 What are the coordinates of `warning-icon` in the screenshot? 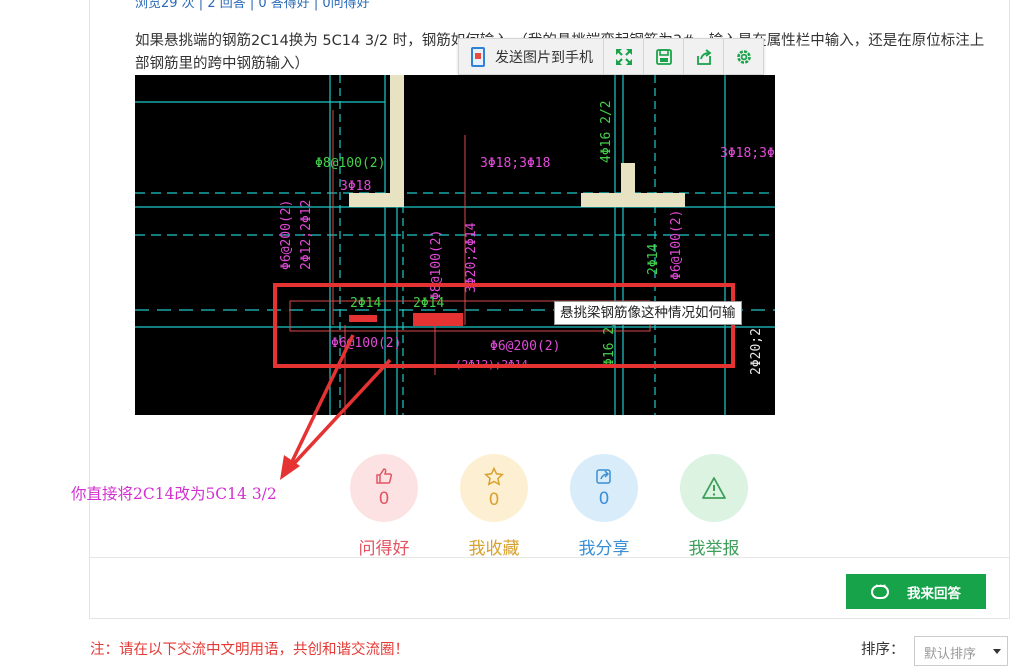 It's located at (714, 488).